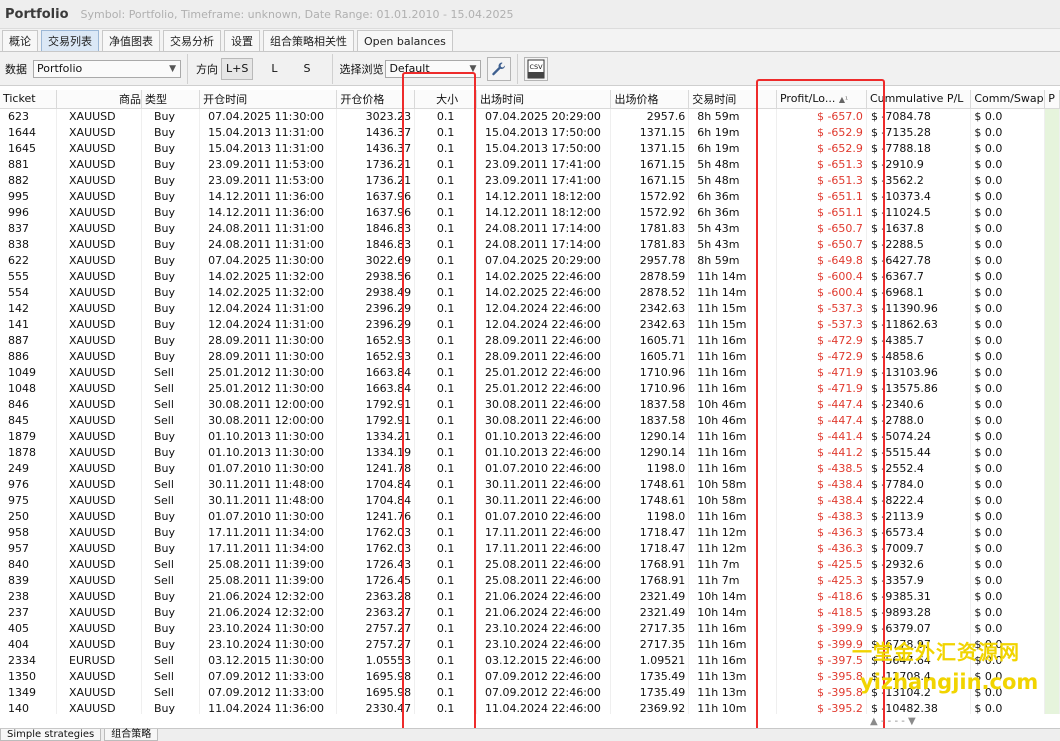  What do you see at coordinates (544, 99) in the screenshot?
I see `column-header-exit-time: 出场时间` at bounding box center [544, 99].